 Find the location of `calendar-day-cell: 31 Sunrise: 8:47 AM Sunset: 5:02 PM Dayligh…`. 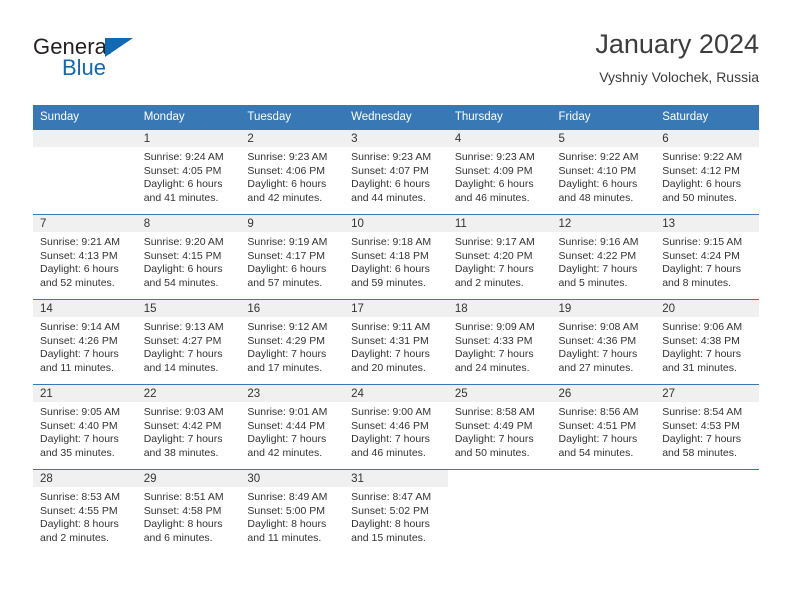

calendar-day-cell: 31 Sunrise: 8:47 AM Sunset: 5:02 PM Dayligh… is located at coordinates (396, 511).